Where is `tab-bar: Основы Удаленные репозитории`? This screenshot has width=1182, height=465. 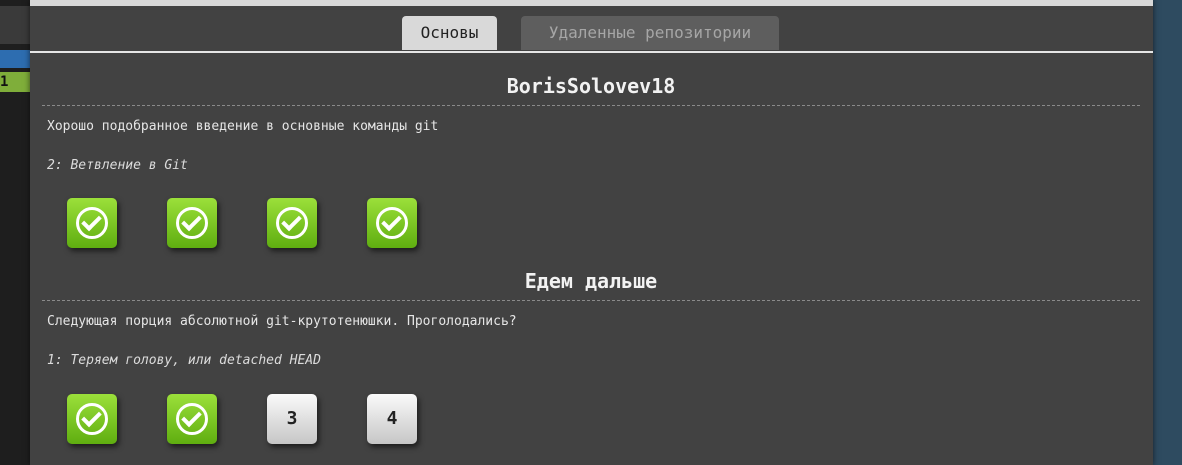
tab-bar: Основы Удаленные репозитории is located at coordinates (591, 34).